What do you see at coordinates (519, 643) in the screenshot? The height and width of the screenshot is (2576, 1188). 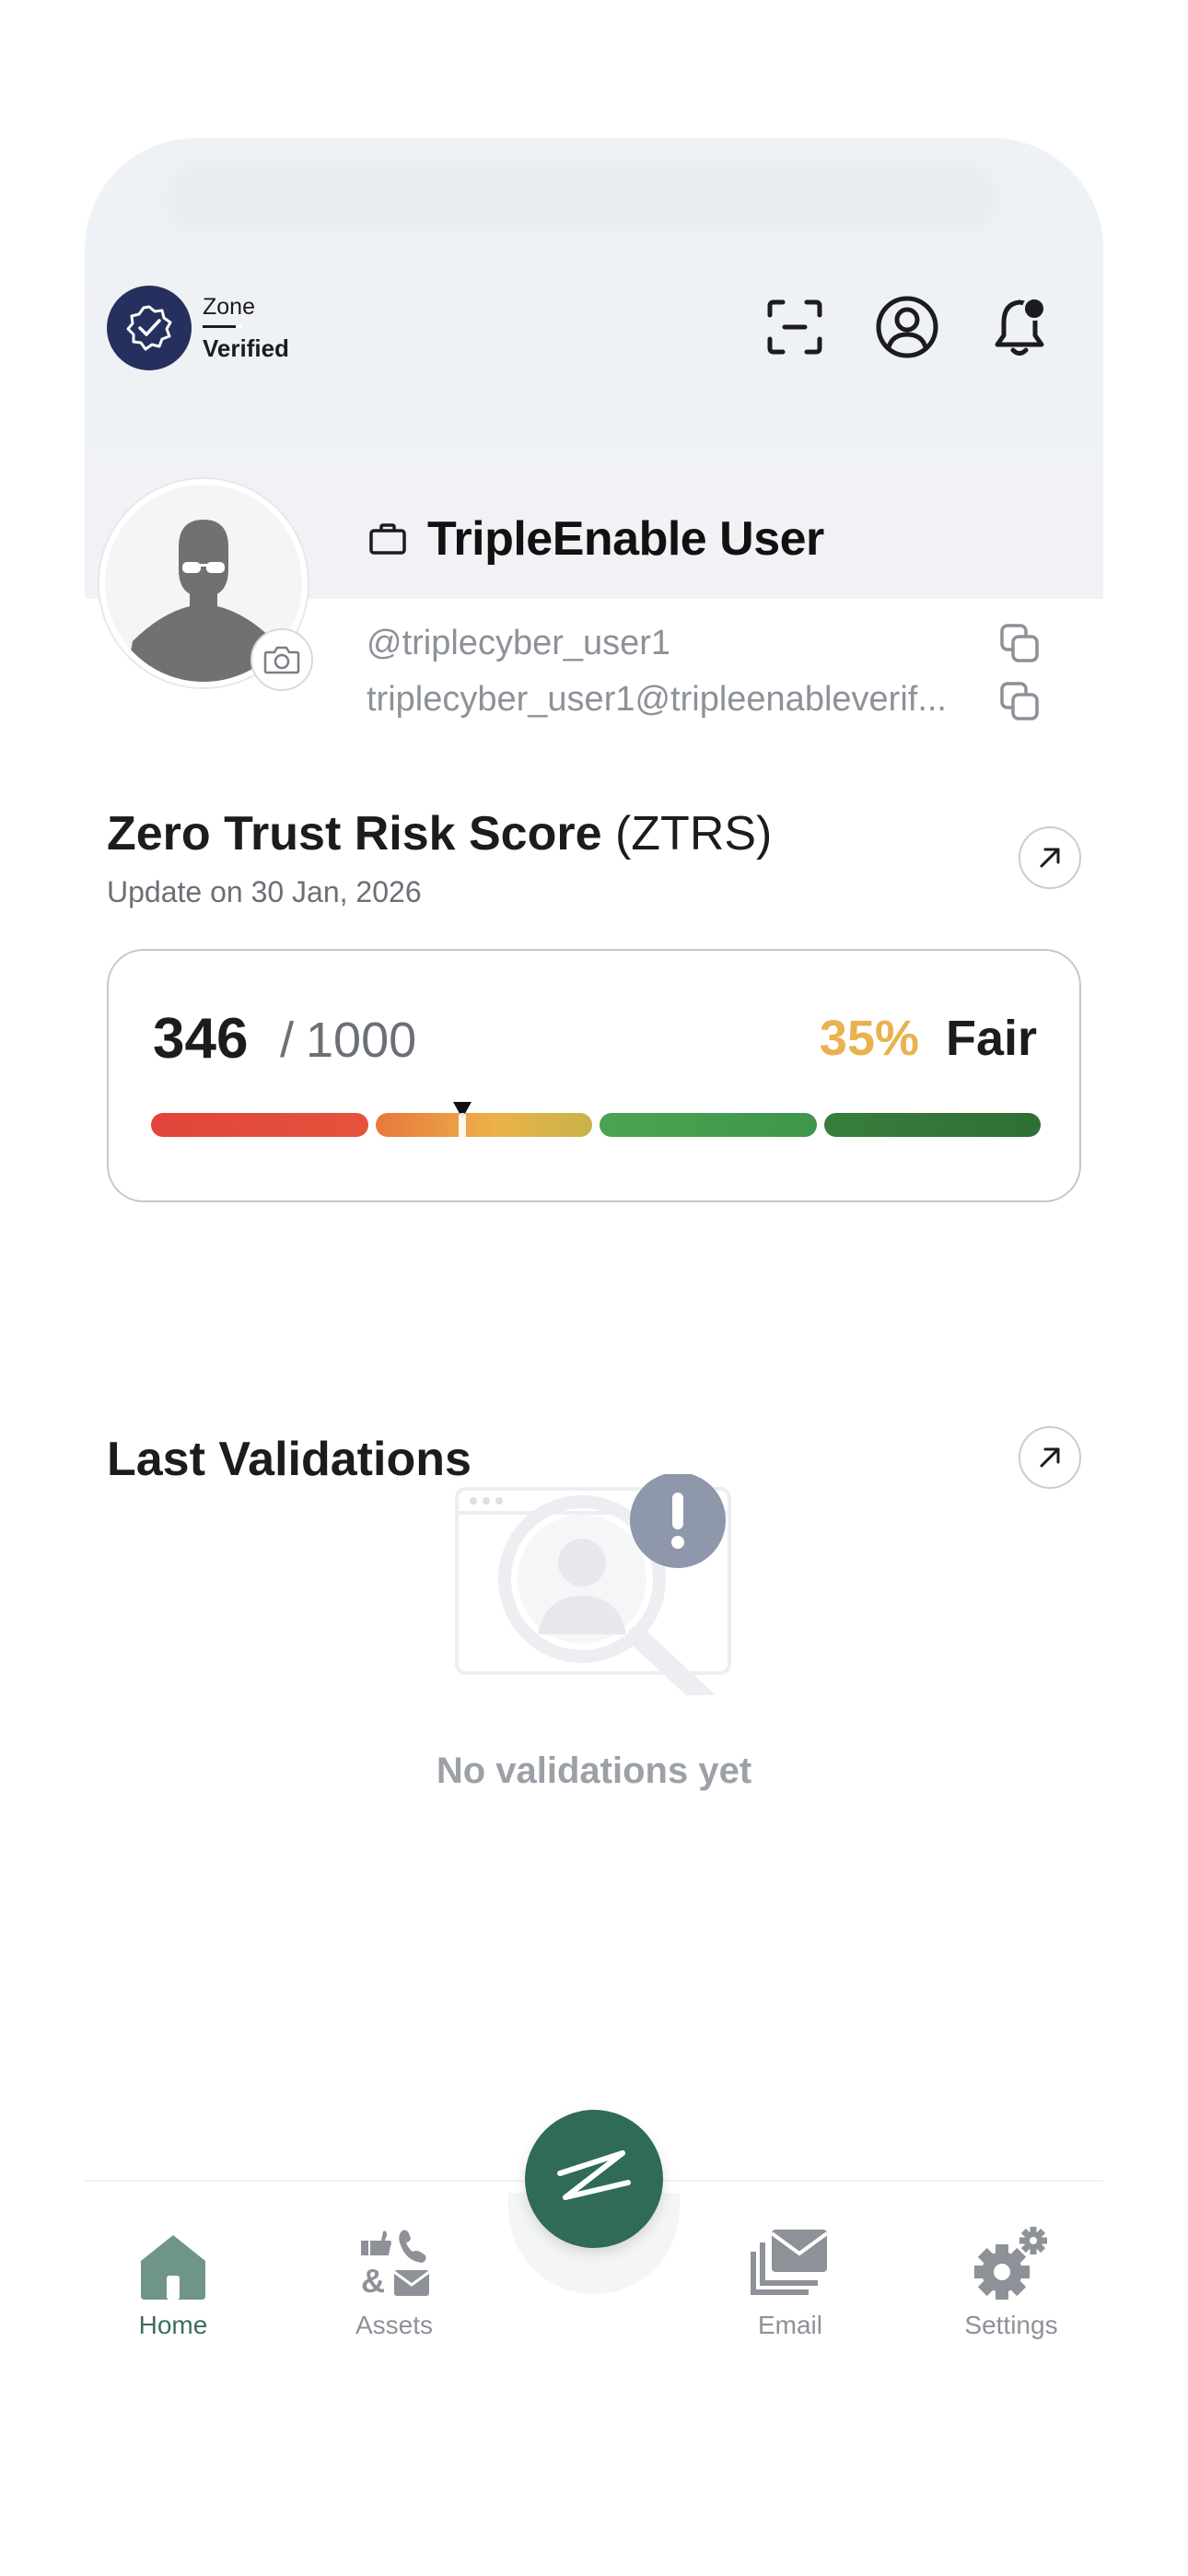 I see `user-handle: @triplecyber_user1` at bounding box center [519, 643].